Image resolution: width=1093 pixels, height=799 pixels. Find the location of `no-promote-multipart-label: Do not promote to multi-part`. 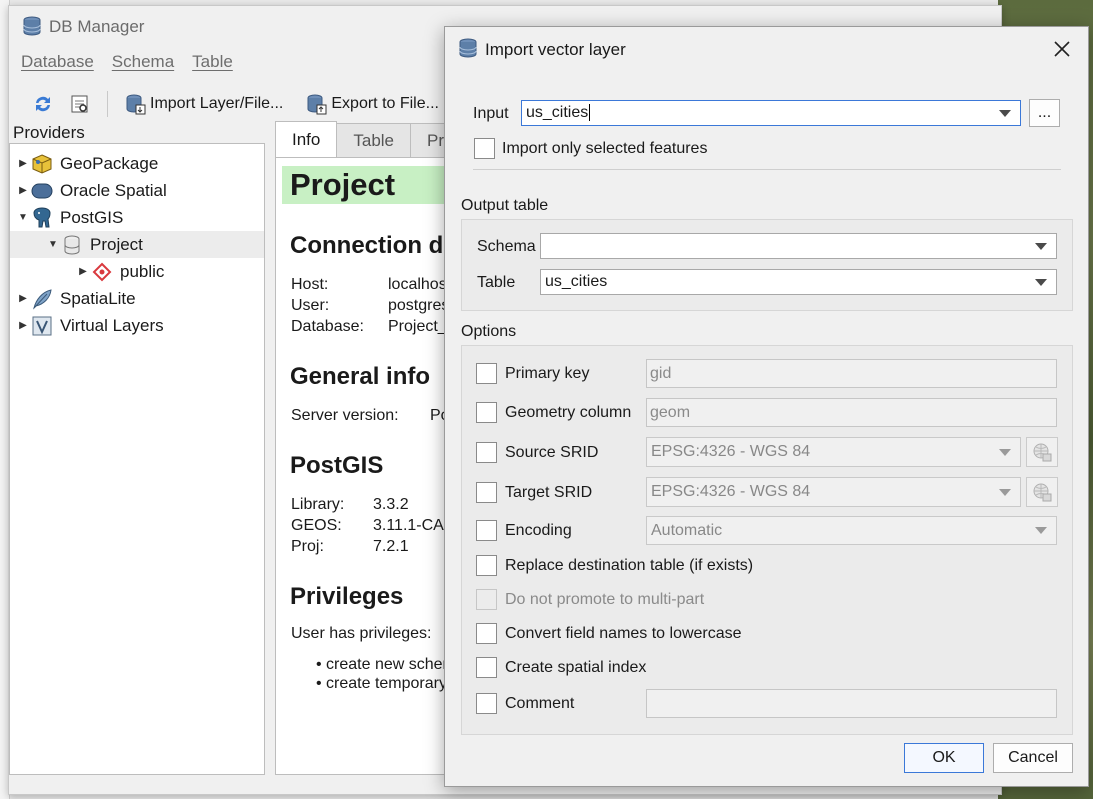

no-promote-multipart-label: Do not promote to multi-part is located at coordinates (605, 599).